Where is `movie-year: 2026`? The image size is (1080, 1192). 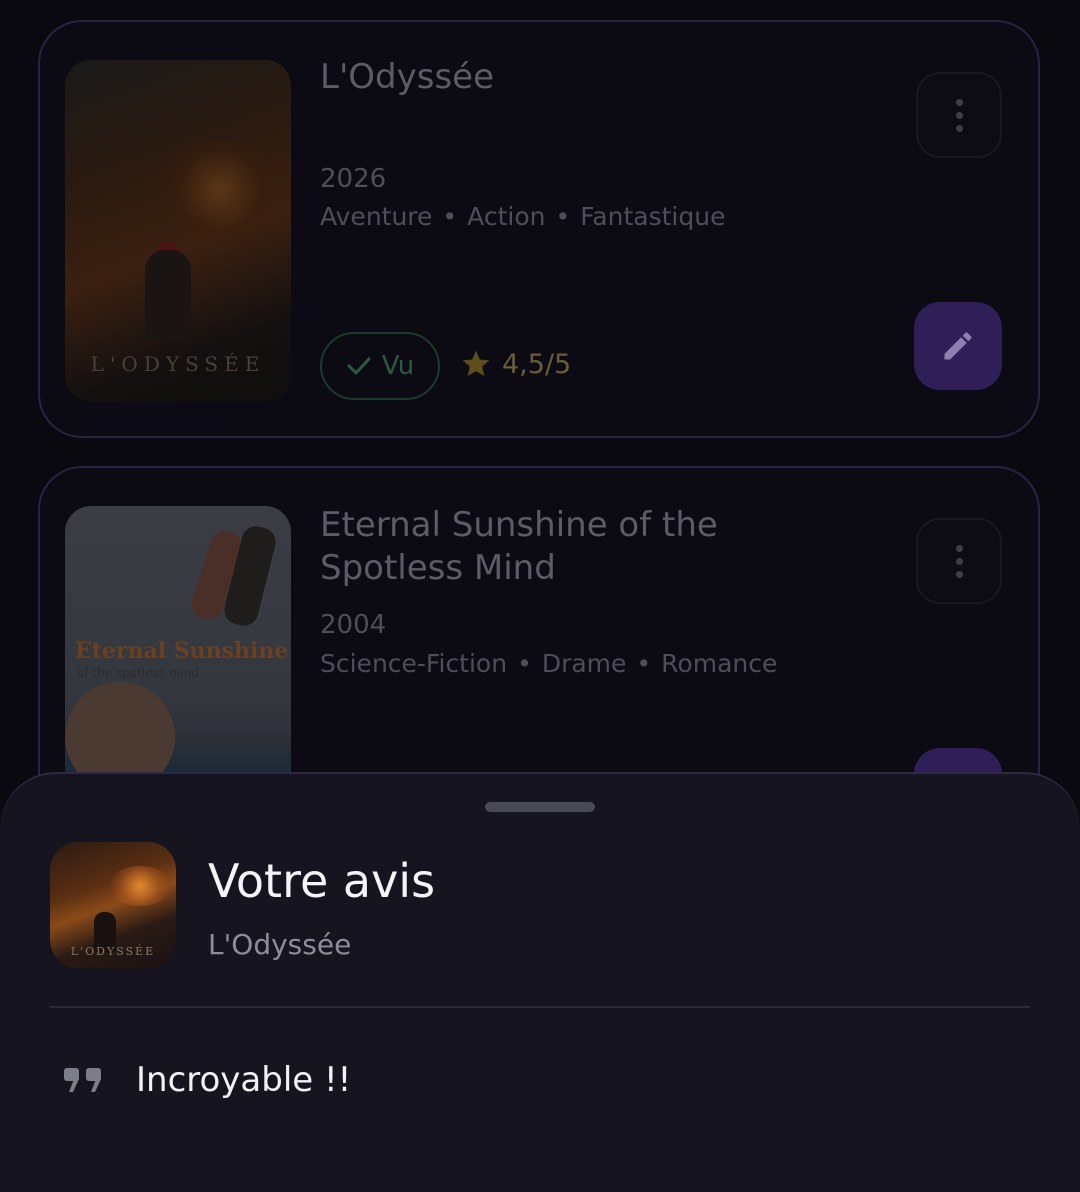
movie-year: 2026 is located at coordinates (353, 179).